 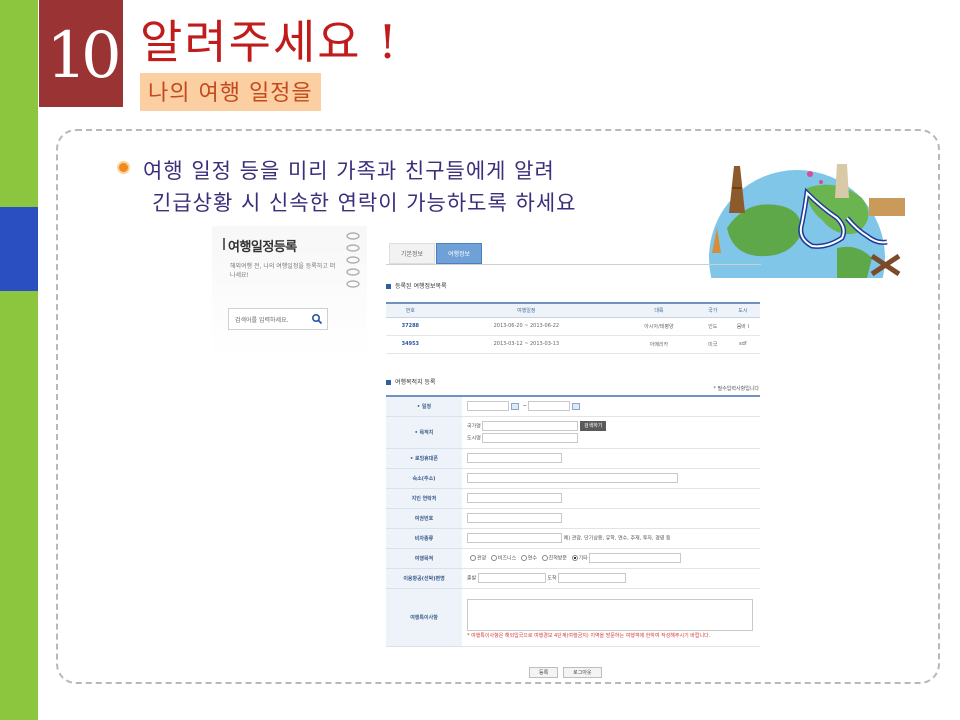 I want to click on label-roaming-phone: • 로밍휴대폰, so click(x=424, y=458).